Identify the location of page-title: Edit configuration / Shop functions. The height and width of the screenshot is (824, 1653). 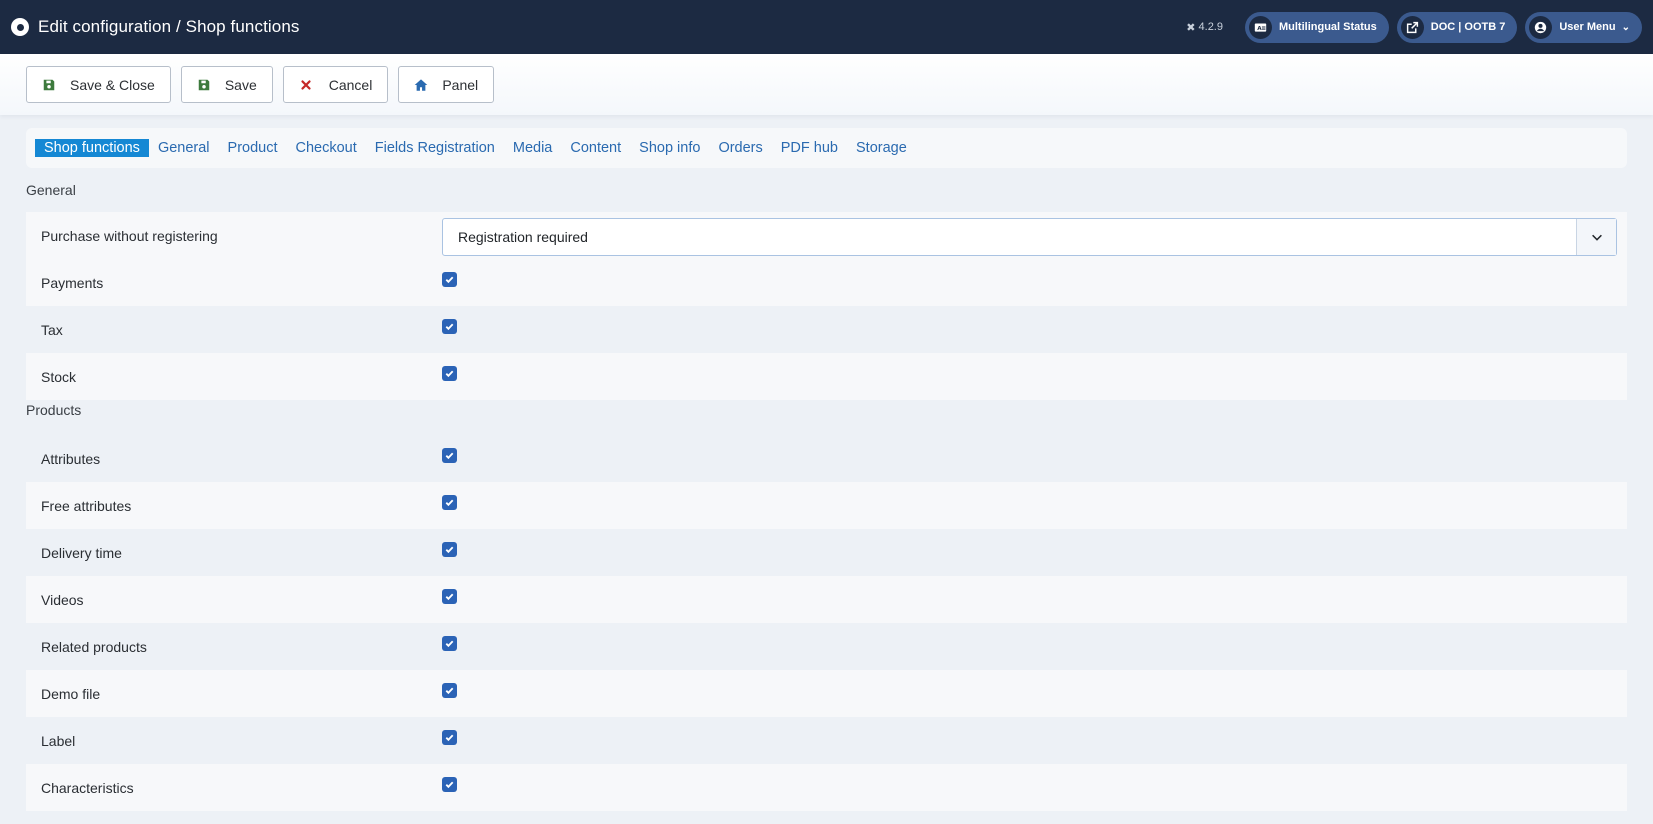
(169, 26).